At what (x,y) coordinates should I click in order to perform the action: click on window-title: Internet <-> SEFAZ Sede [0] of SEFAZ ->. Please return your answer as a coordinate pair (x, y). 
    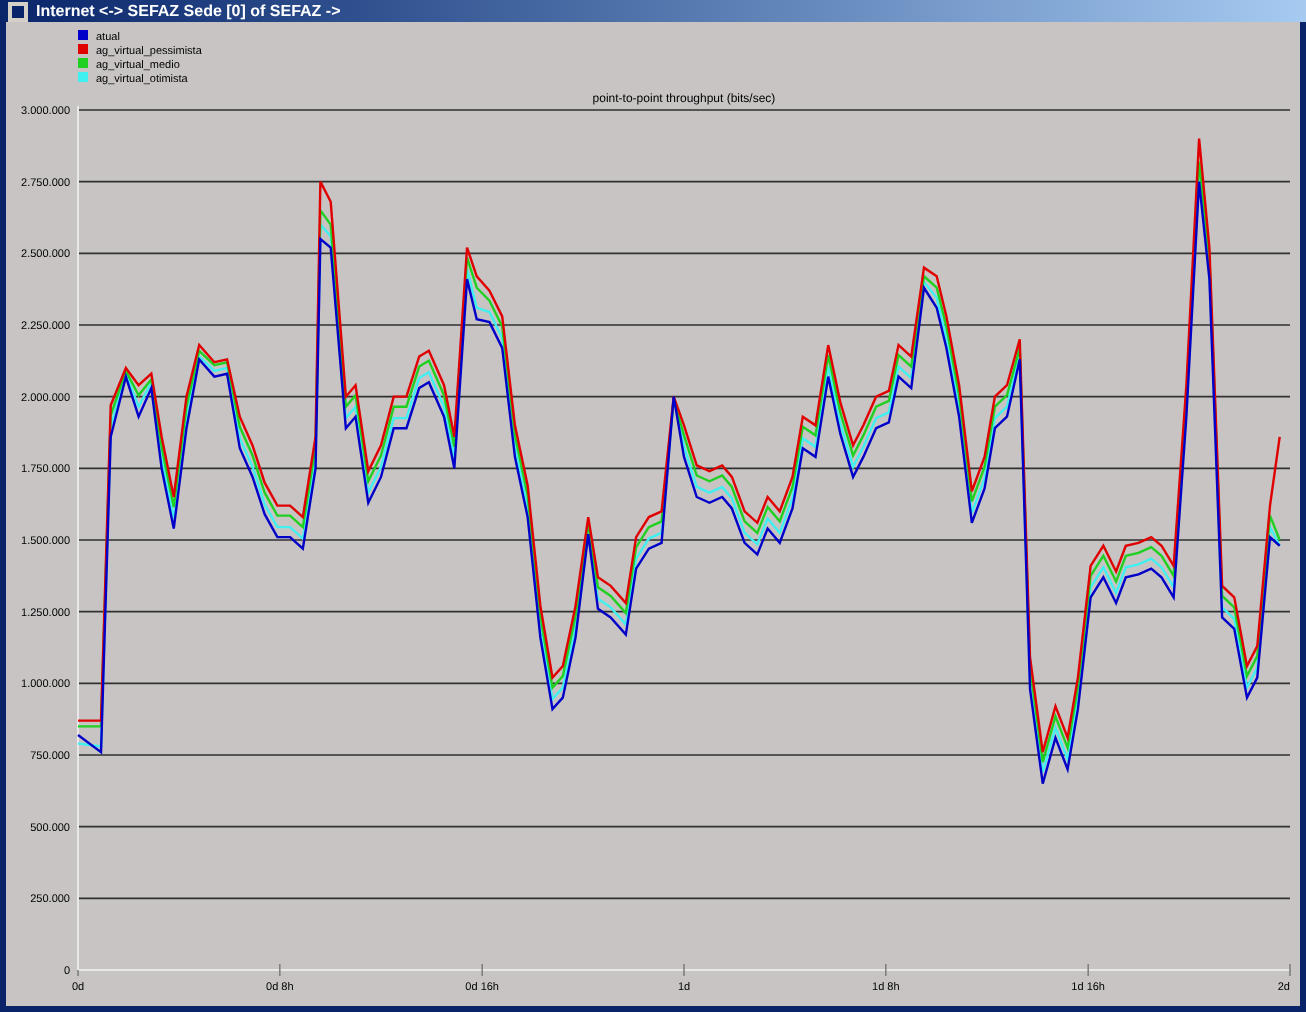
    Looking at the image, I should click on (188, 11).